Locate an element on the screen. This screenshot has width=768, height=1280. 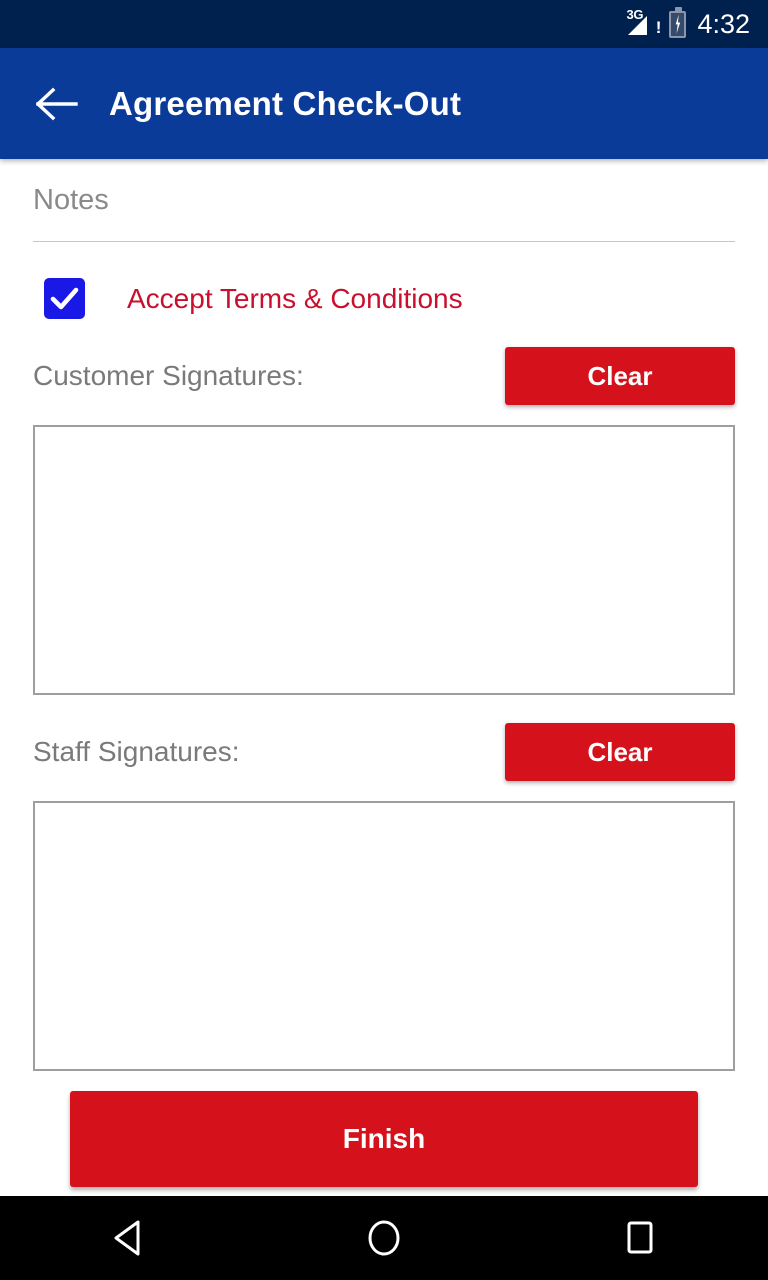
accept-terms-row: Accept Terms & Conditions is located at coordinates (406, 298).